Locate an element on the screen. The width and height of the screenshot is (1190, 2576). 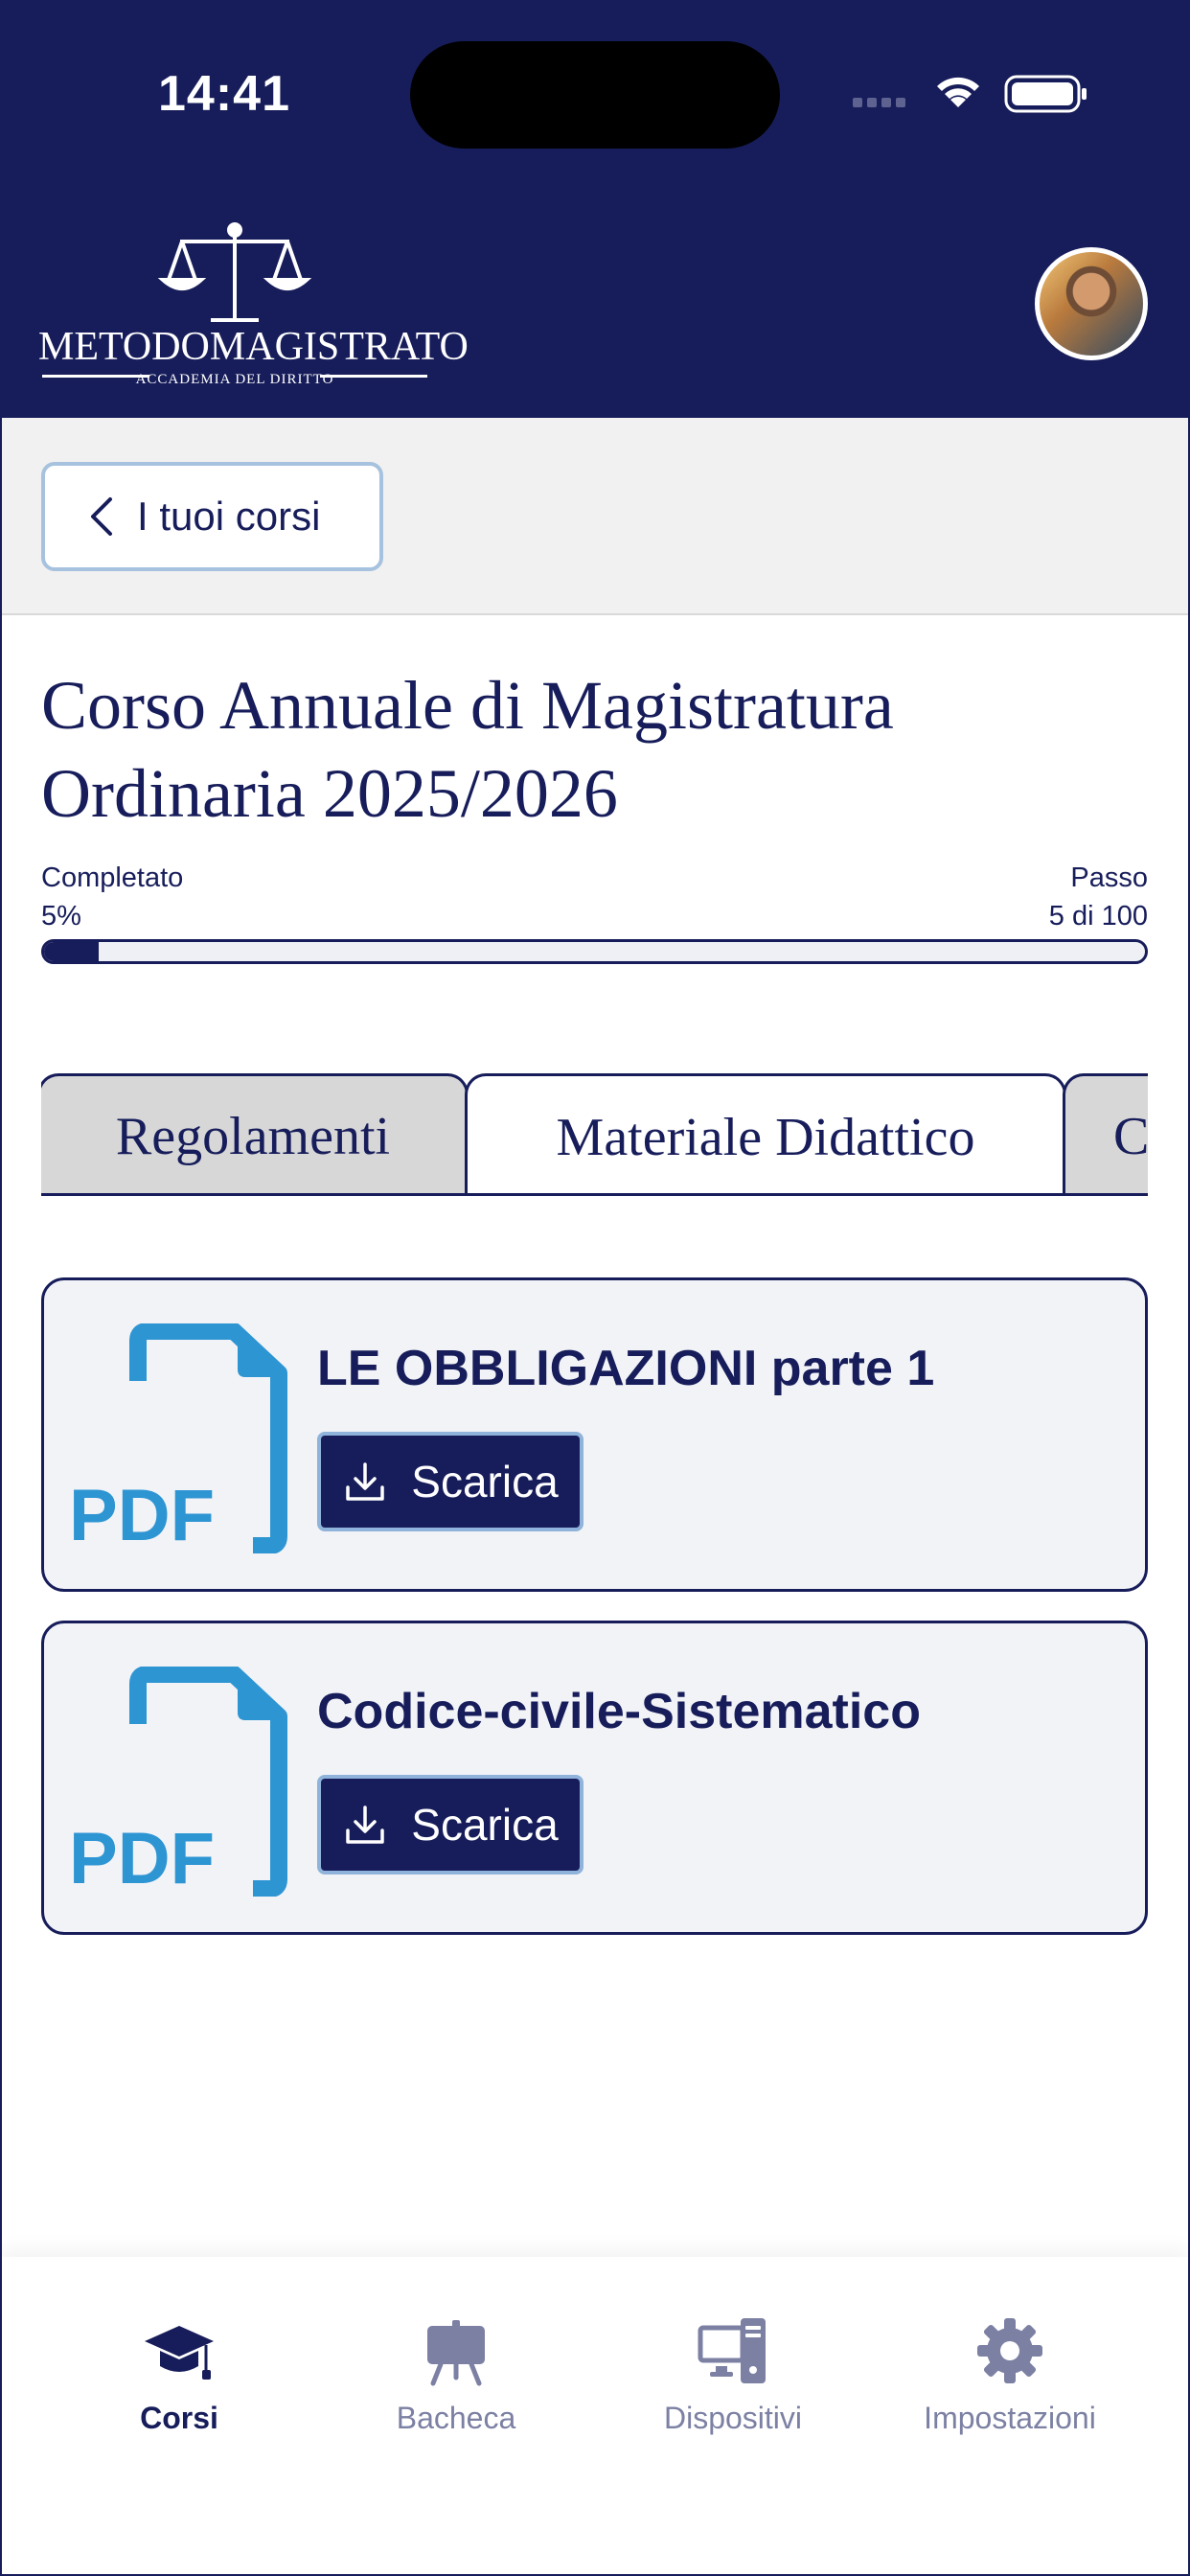
tab-materiale-didattico: Materiale Didattico is located at coordinates (765, 1134).